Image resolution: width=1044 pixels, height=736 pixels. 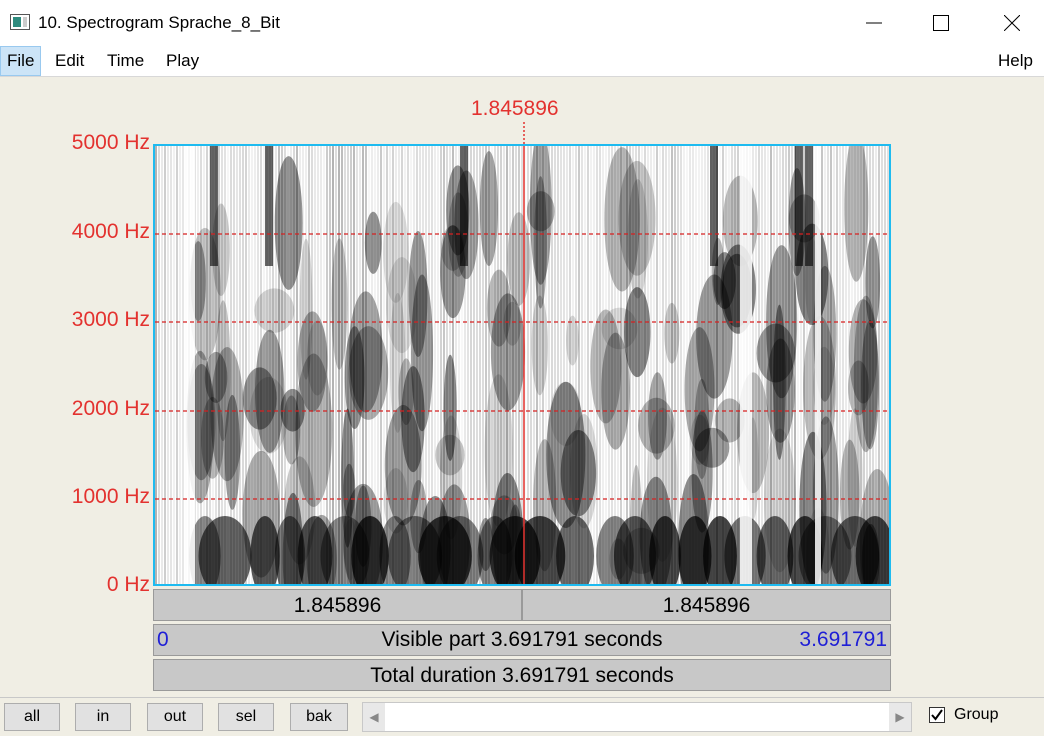 I want to click on zoom-back-button: bak, so click(x=319, y=717).